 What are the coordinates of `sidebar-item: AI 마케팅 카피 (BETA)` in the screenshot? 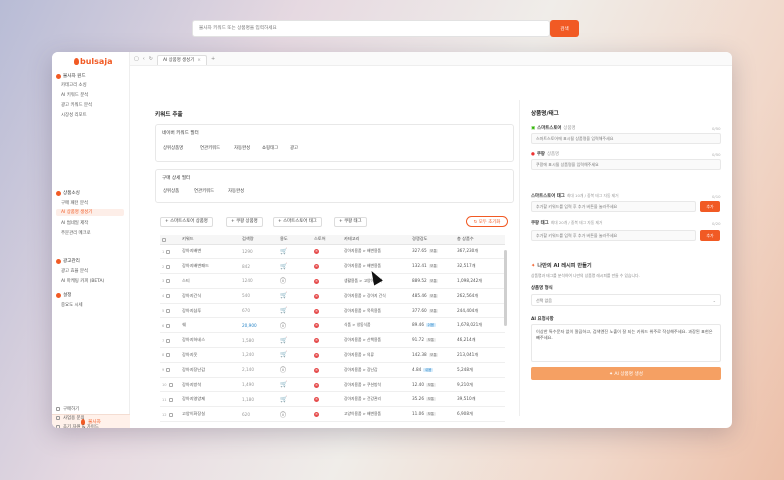 It's located at (82, 281).